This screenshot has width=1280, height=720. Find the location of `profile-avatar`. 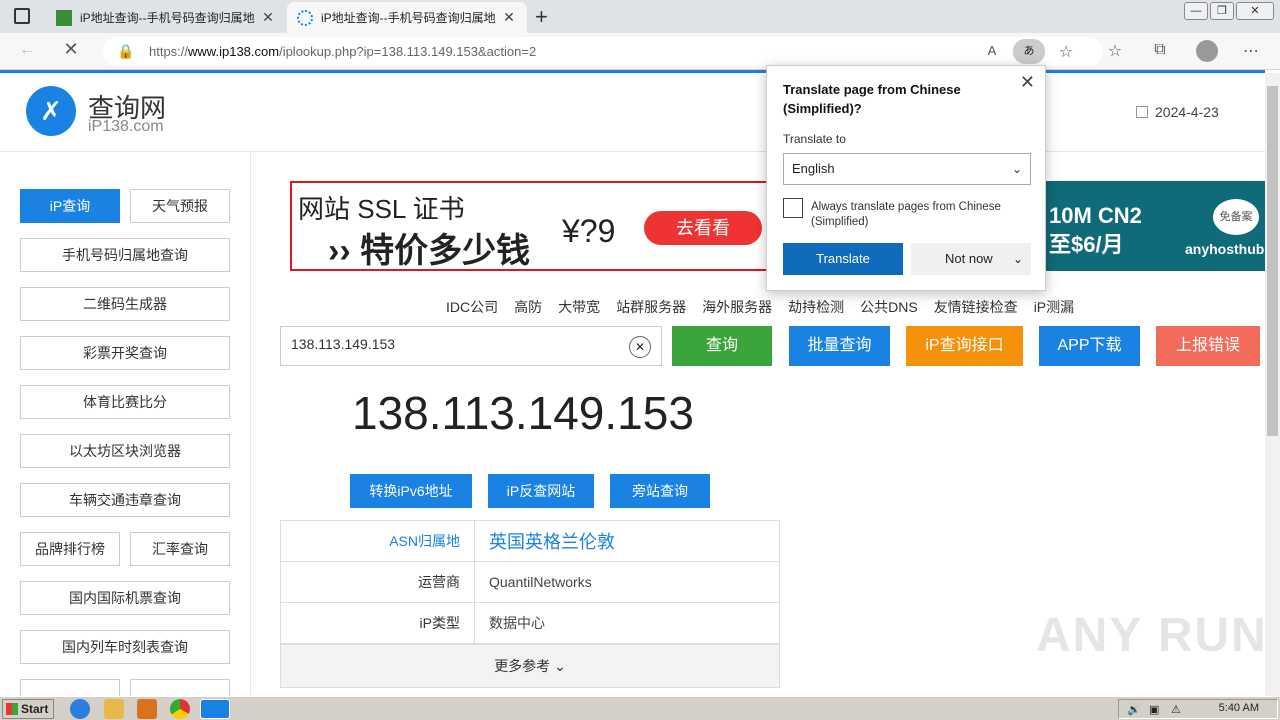

profile-avatar is located at coordinates (1207, 51).